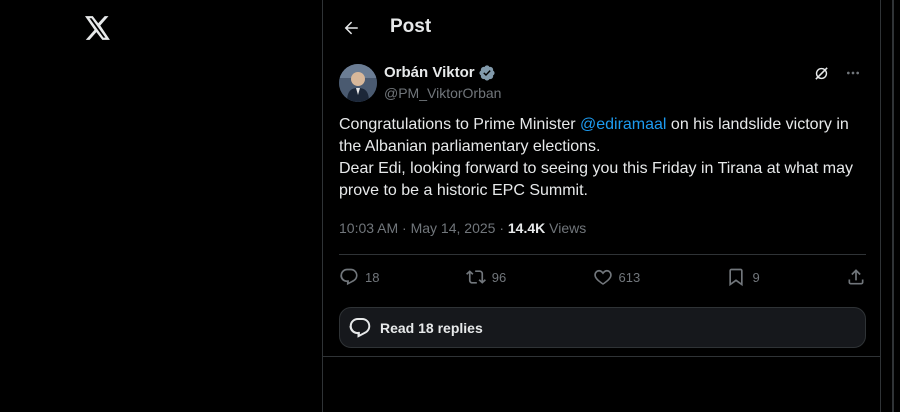  I want to click on scrollbar-track, so click(893, 206).